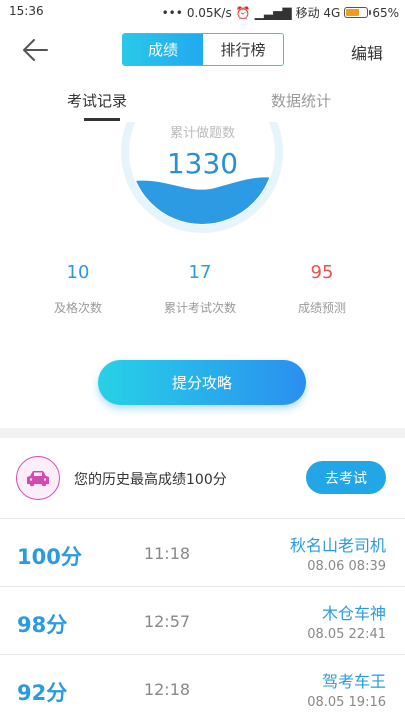 The height and width of the screenshot is (720, 405). What do you see at coordinates (358, 12) in the screenshot?
I see `battery-icon` at bounding box center [358, 12].